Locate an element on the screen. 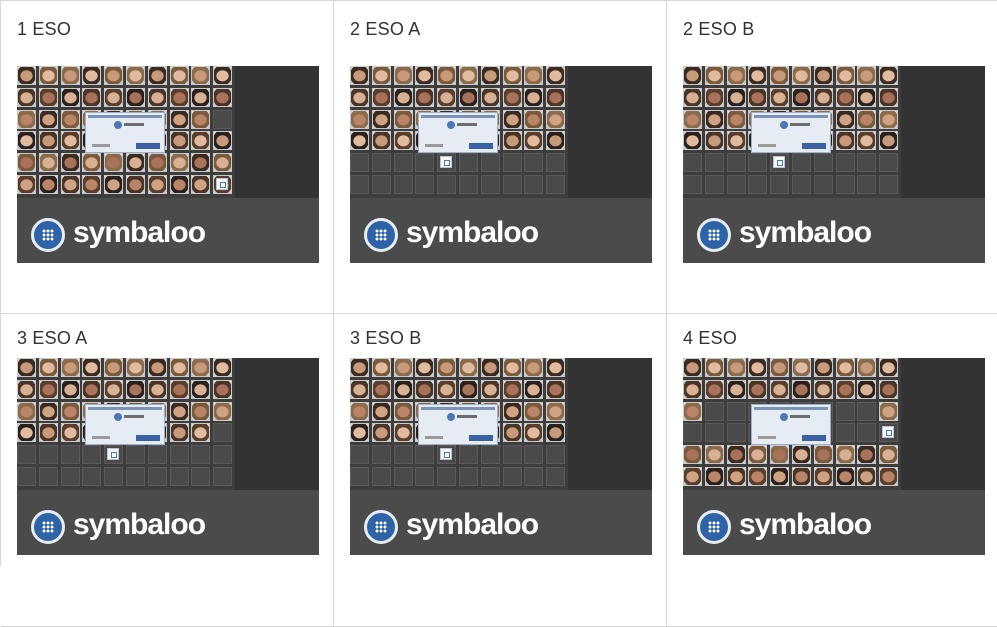 This screenshot has width=997, height=627. thumbnail-banner: symbaloo is located at coordinates (834, 522).